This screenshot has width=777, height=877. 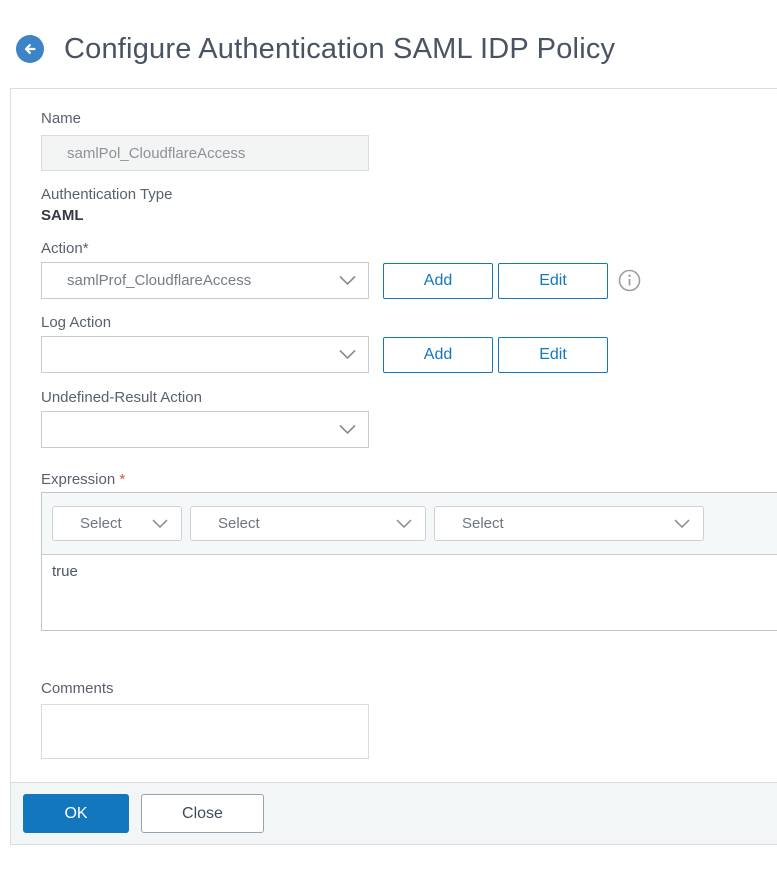 What do you see at coordinates (76, 813) in the screenshot?
I see `ok-button: OK` at bounding box center [76, 813].